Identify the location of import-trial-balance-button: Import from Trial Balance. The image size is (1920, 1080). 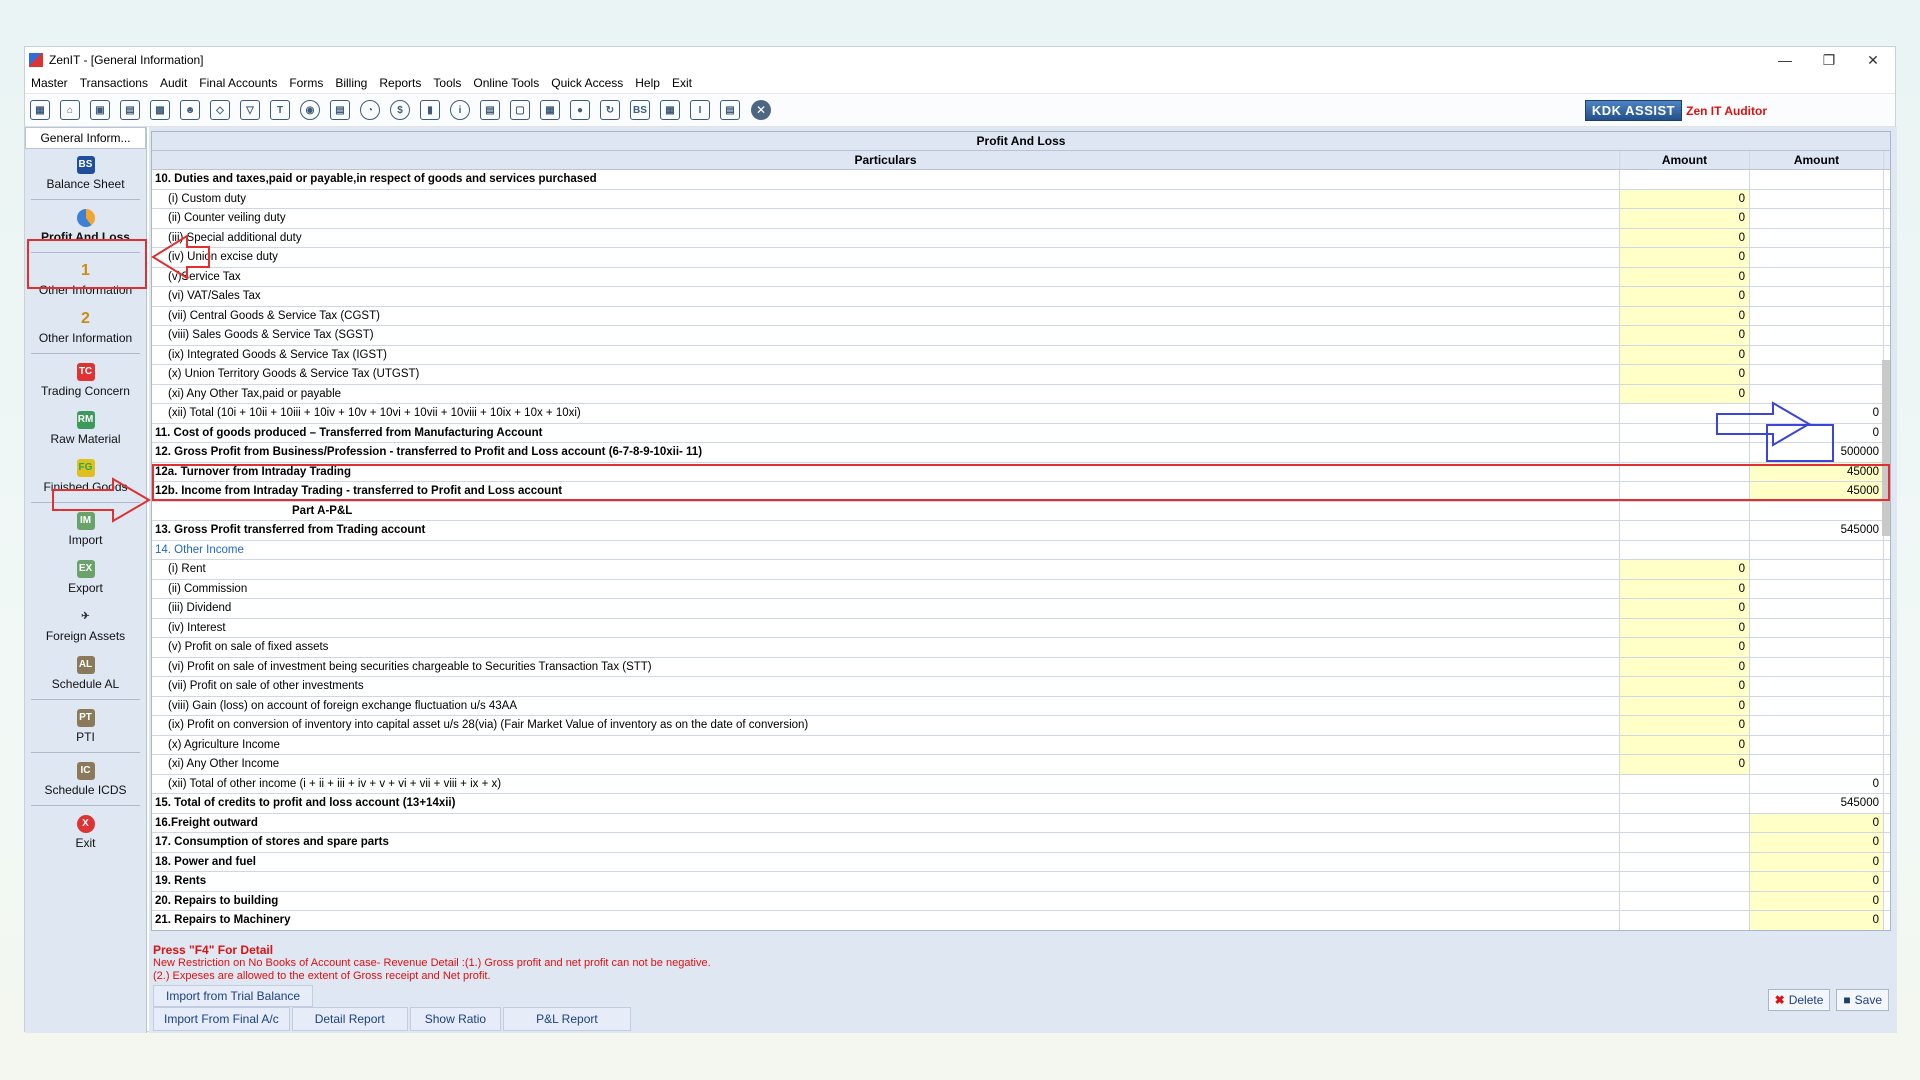
(233, 996).